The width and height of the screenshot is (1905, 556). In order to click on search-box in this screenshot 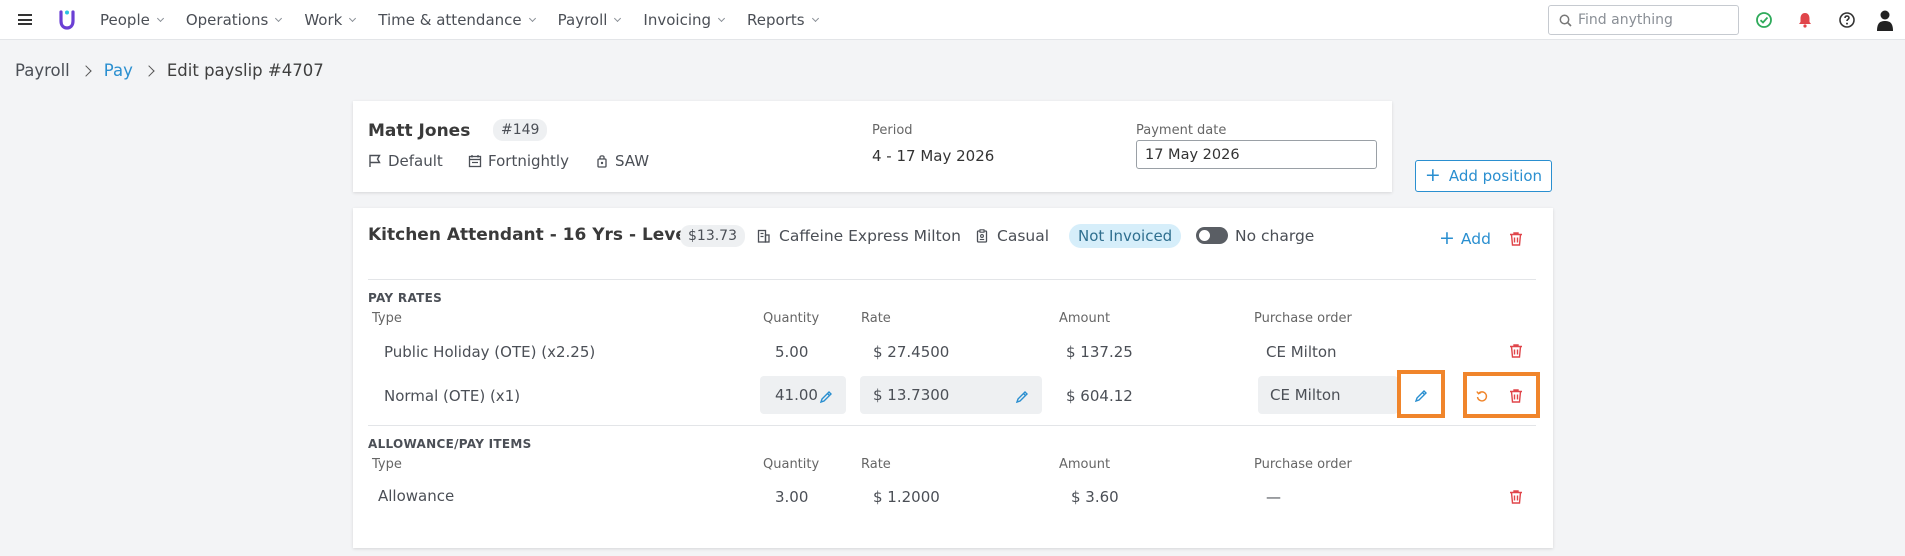, I will do `click(1643, 20)`.